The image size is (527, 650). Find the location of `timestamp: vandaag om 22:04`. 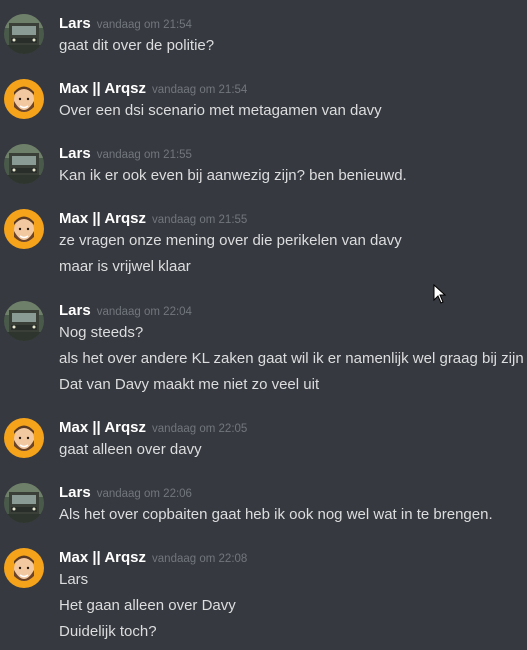

timestamp: vandaag om 22:04 is located at coordinates (144, 312).